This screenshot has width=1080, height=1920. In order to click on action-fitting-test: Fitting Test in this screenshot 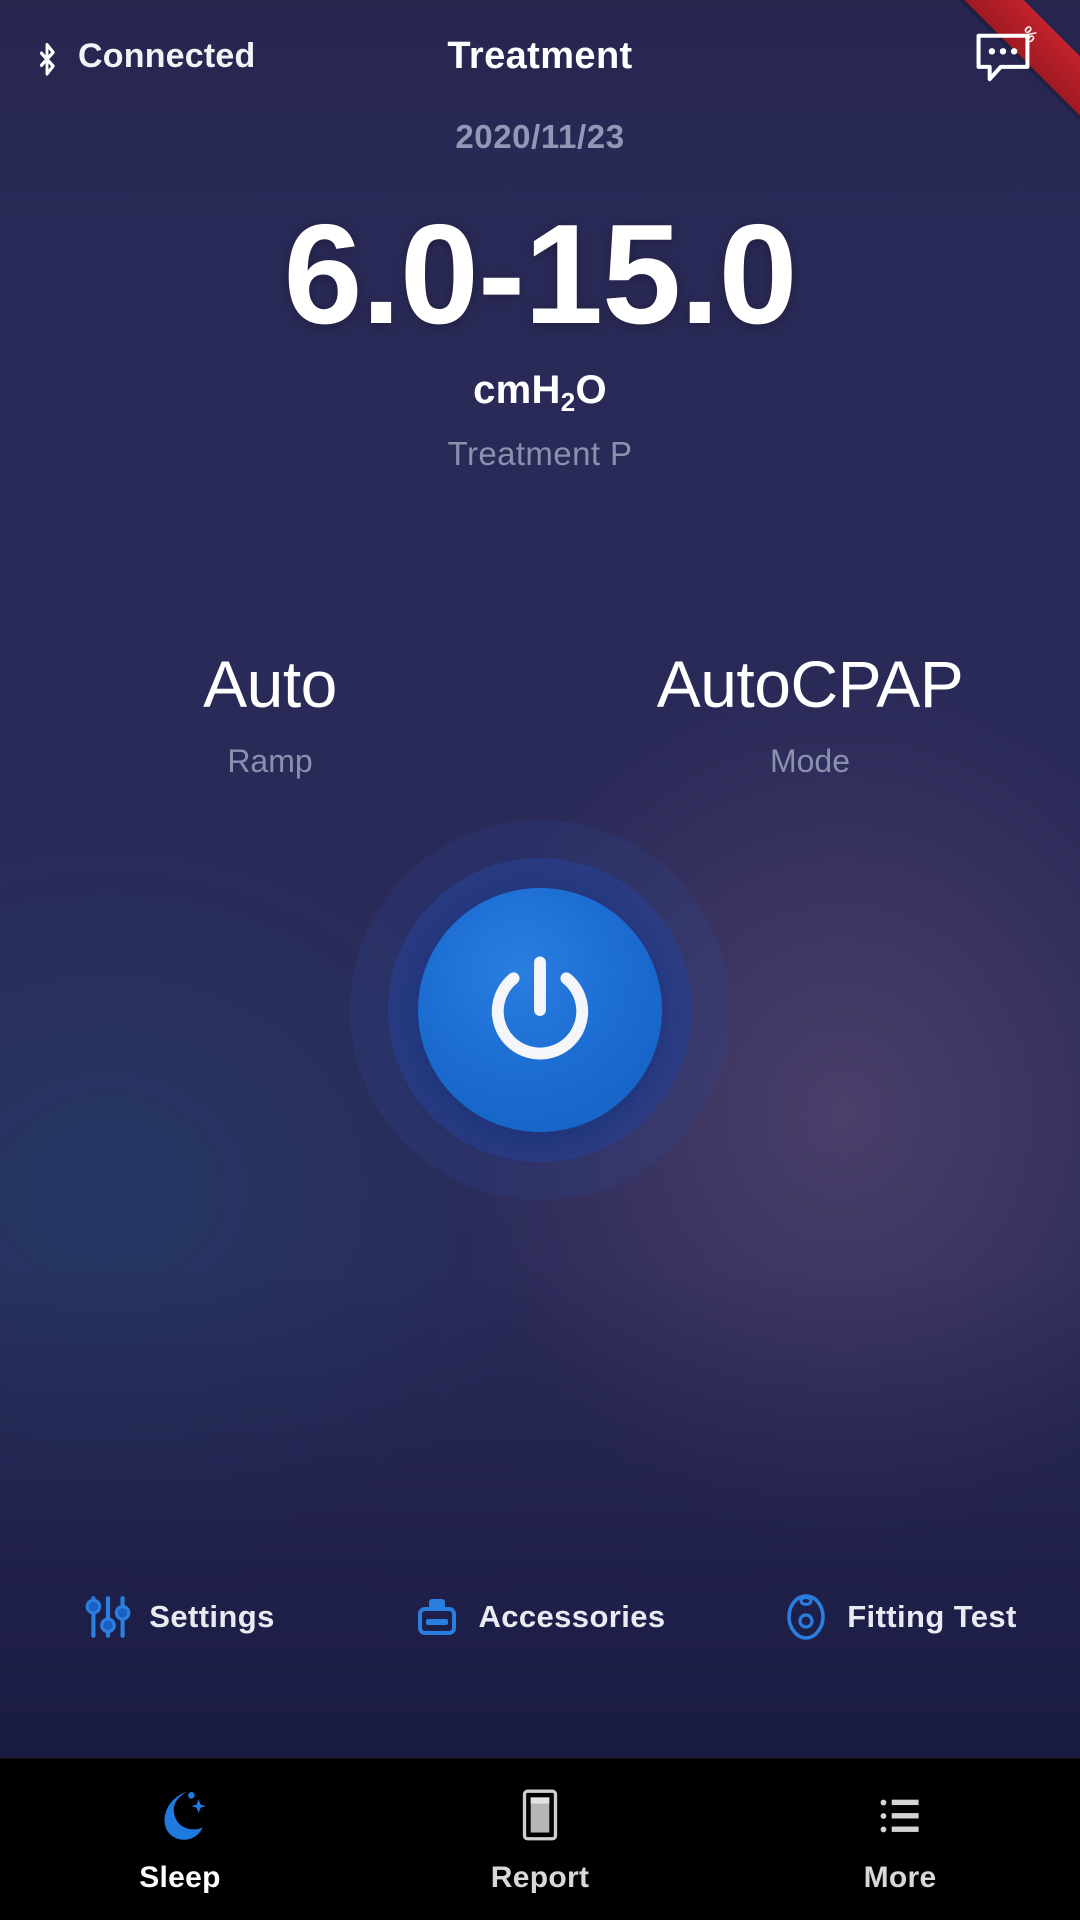, I will do `click(900, 1617)`.